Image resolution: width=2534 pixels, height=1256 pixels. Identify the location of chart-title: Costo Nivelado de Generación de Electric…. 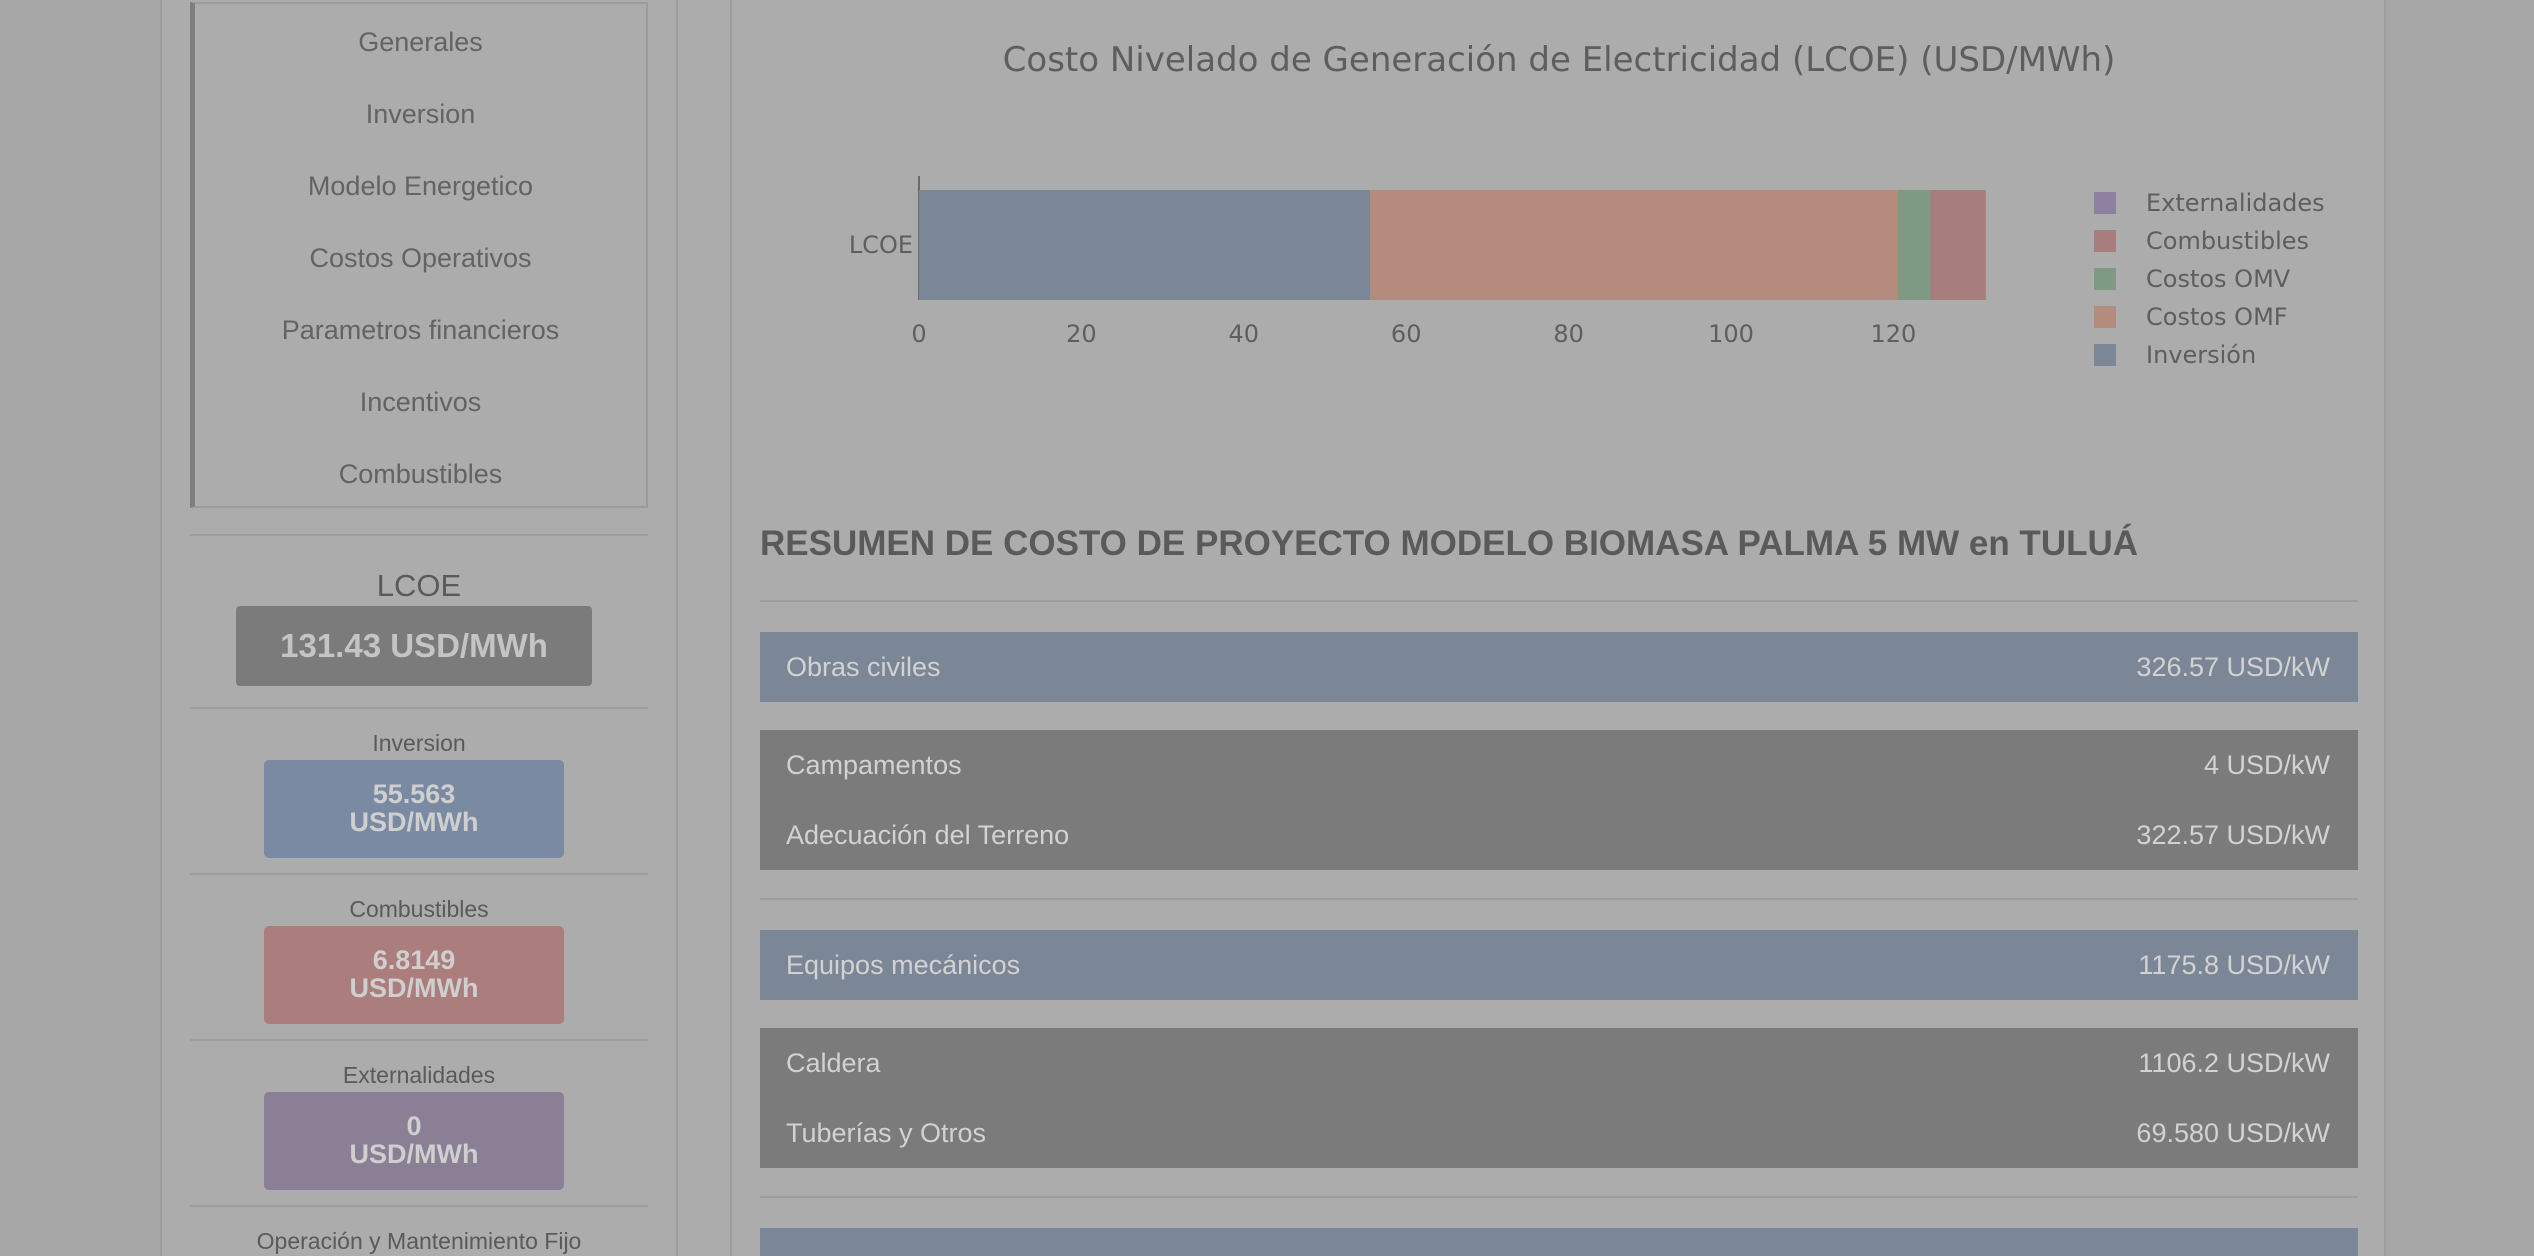
(1559, 60).